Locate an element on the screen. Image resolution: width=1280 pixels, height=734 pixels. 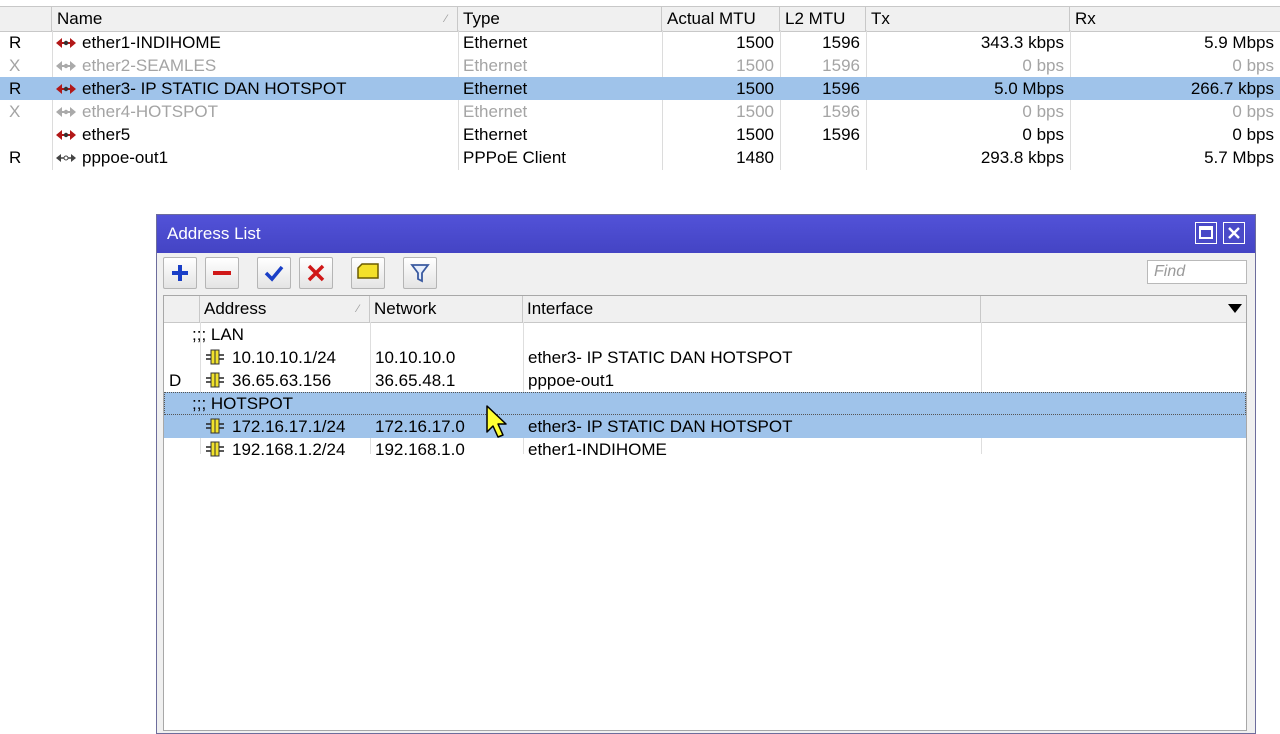
actual-mtu: 1480 is located at coordinates (755, 157).